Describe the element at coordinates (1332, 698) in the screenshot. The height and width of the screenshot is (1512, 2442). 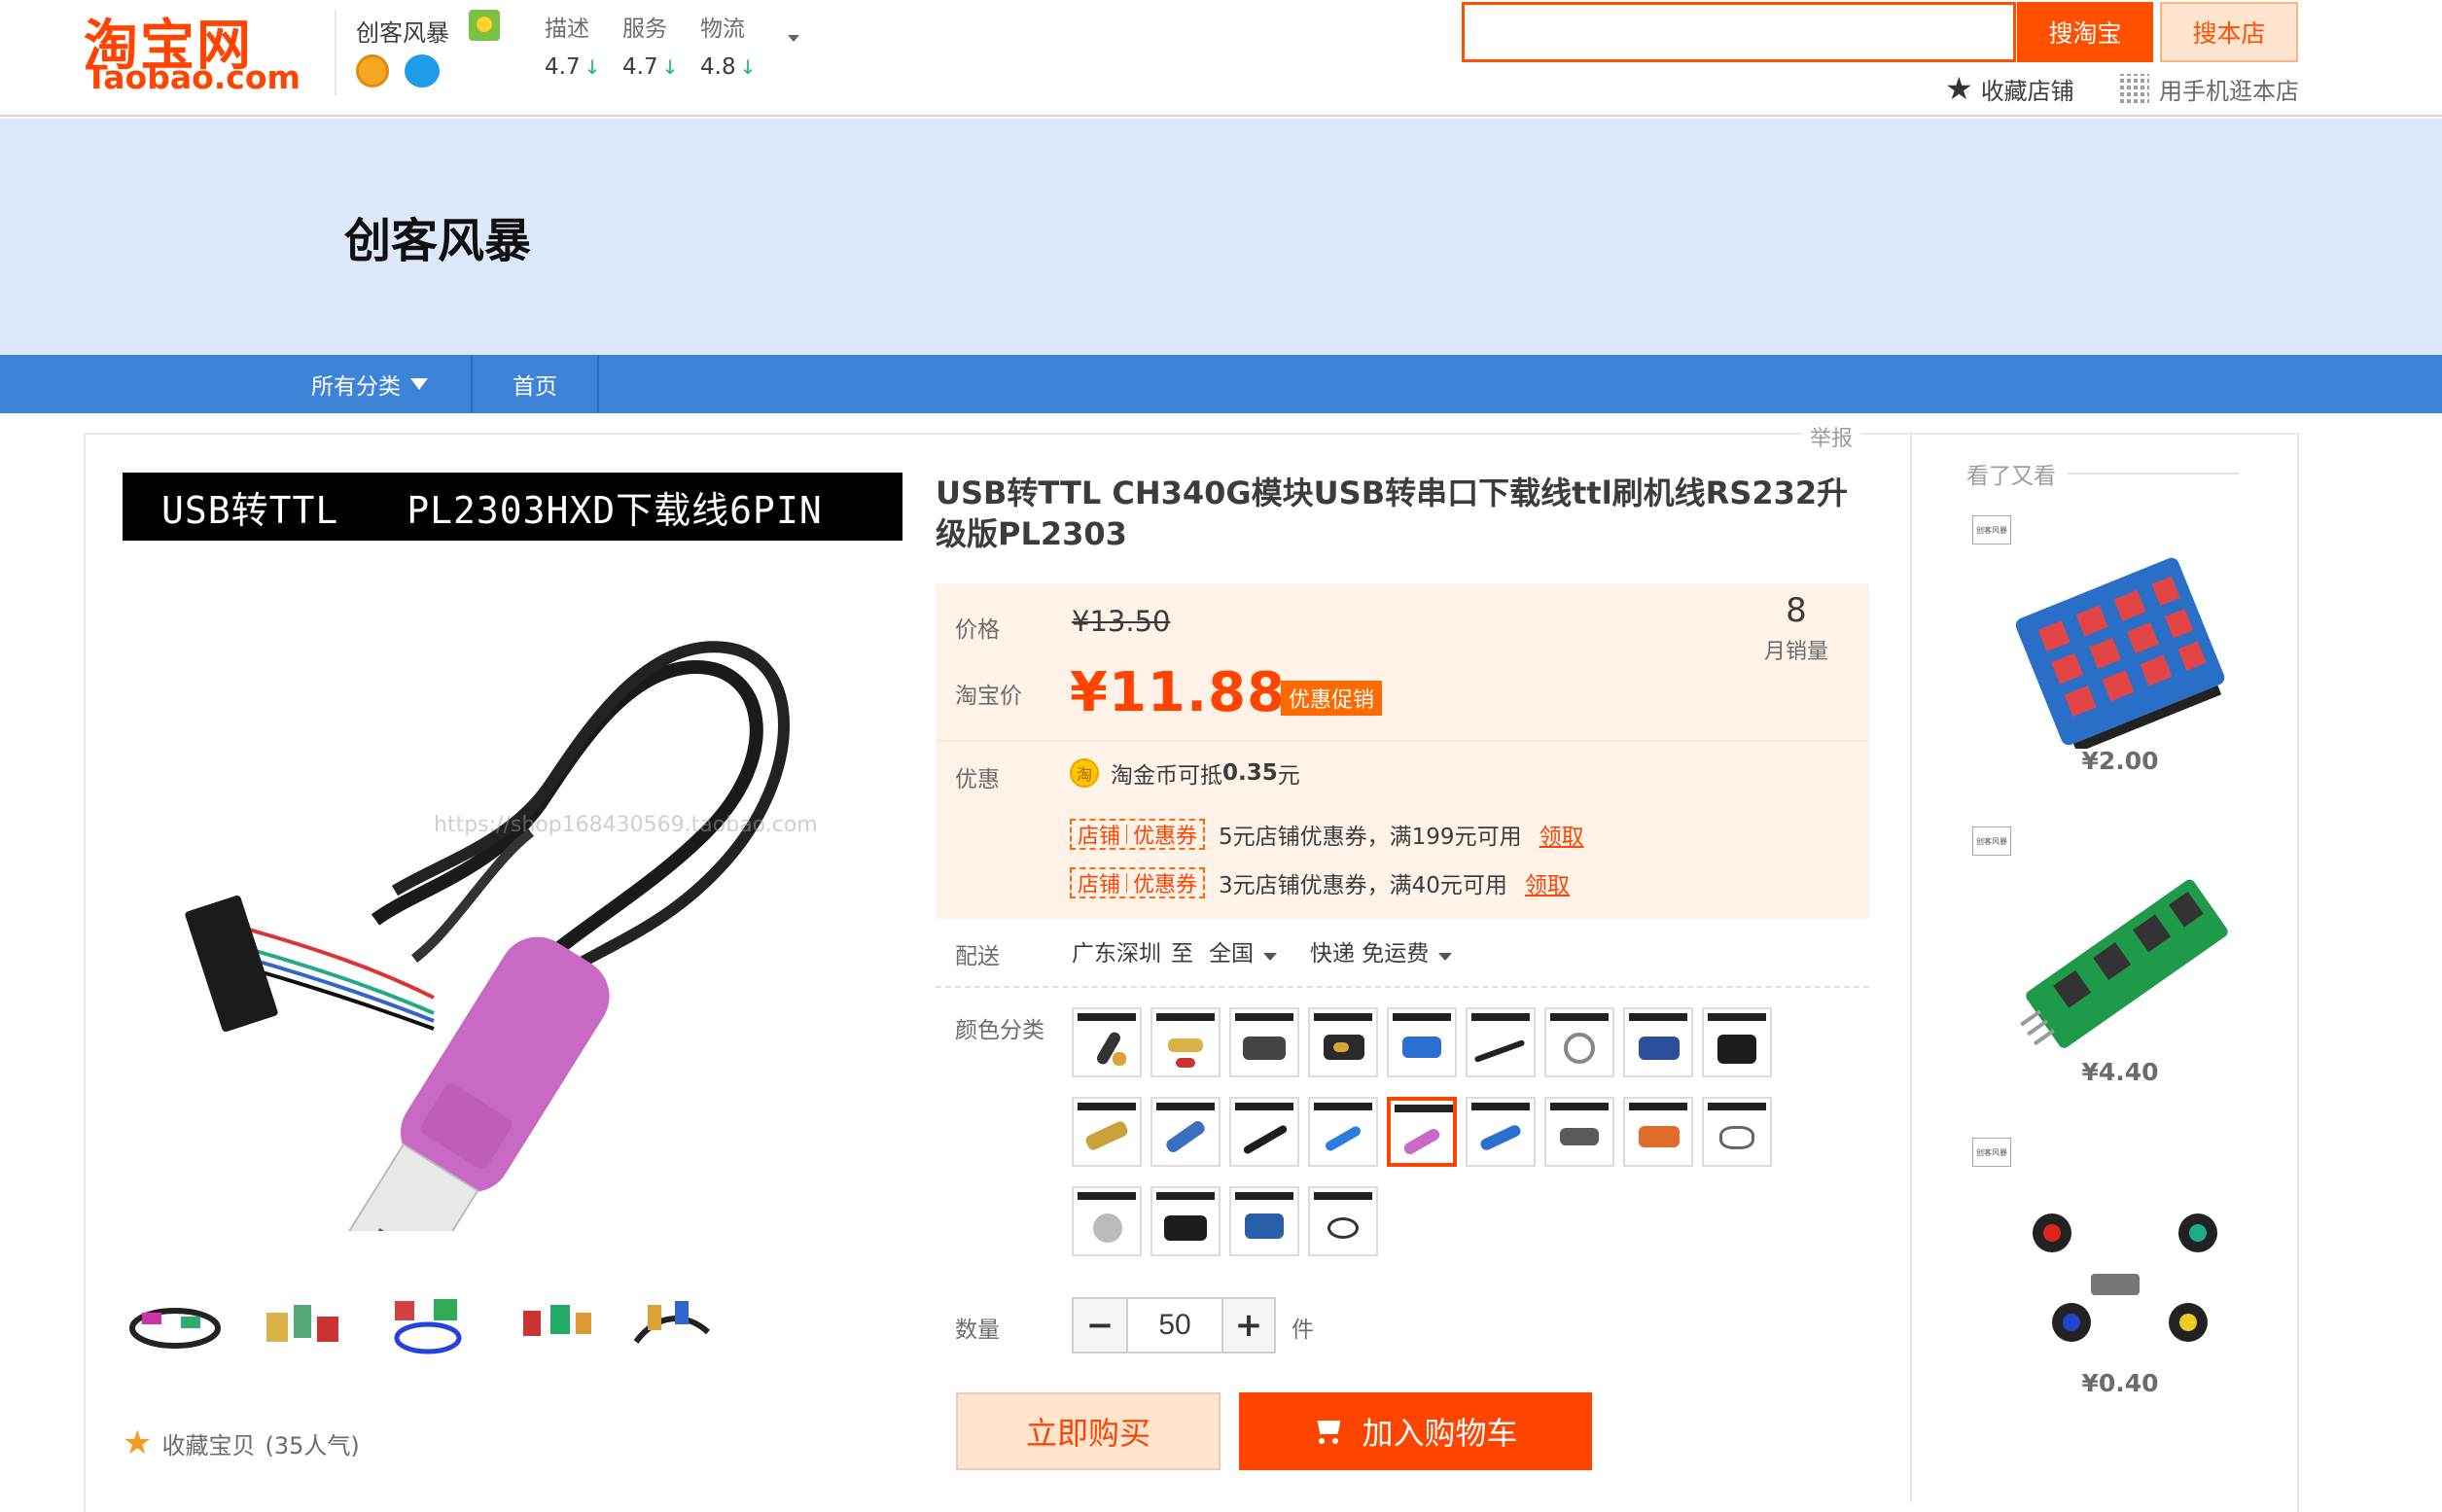
I see `promo-tag: 优惠促销` at that location.